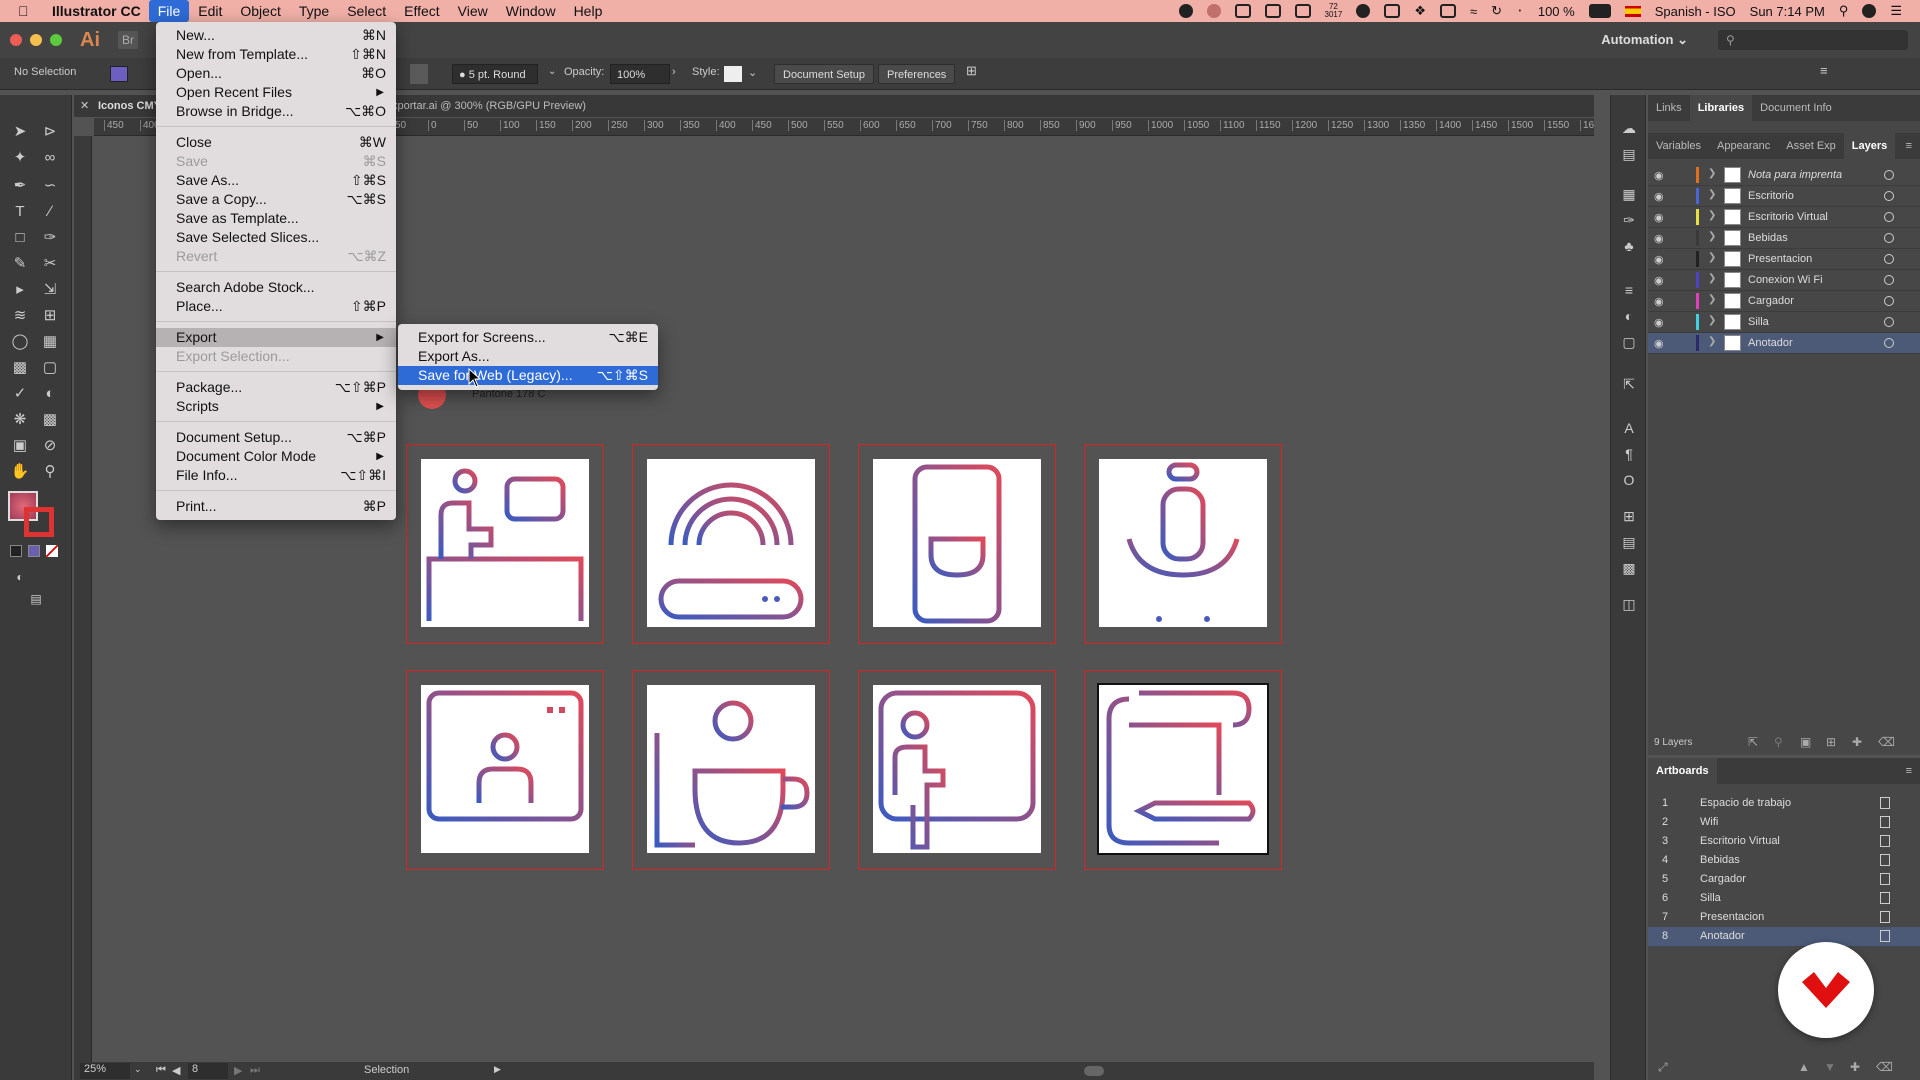  I want to click on lasso-tool-icon: ∞, so click(50, 157).